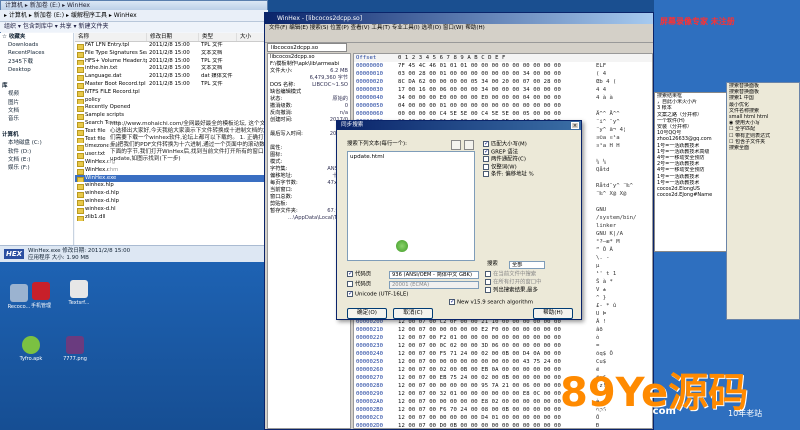 This screenshot has height=430, width=800. I want to click on desktop-icon-phone-manager: 手机管理, so click(41, 295).